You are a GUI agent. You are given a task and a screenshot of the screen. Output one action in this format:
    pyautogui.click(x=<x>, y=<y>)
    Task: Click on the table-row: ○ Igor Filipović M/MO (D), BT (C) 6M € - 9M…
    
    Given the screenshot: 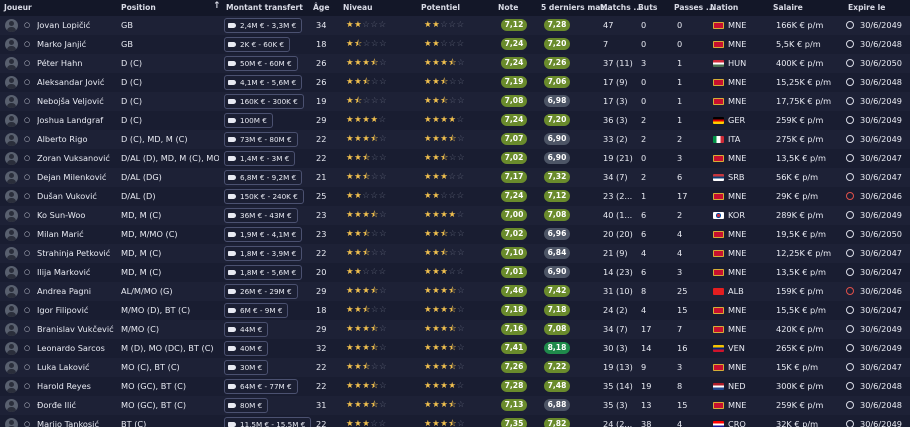 What is the action you would take?
    pyautogui.click(x=455, y=310)
    